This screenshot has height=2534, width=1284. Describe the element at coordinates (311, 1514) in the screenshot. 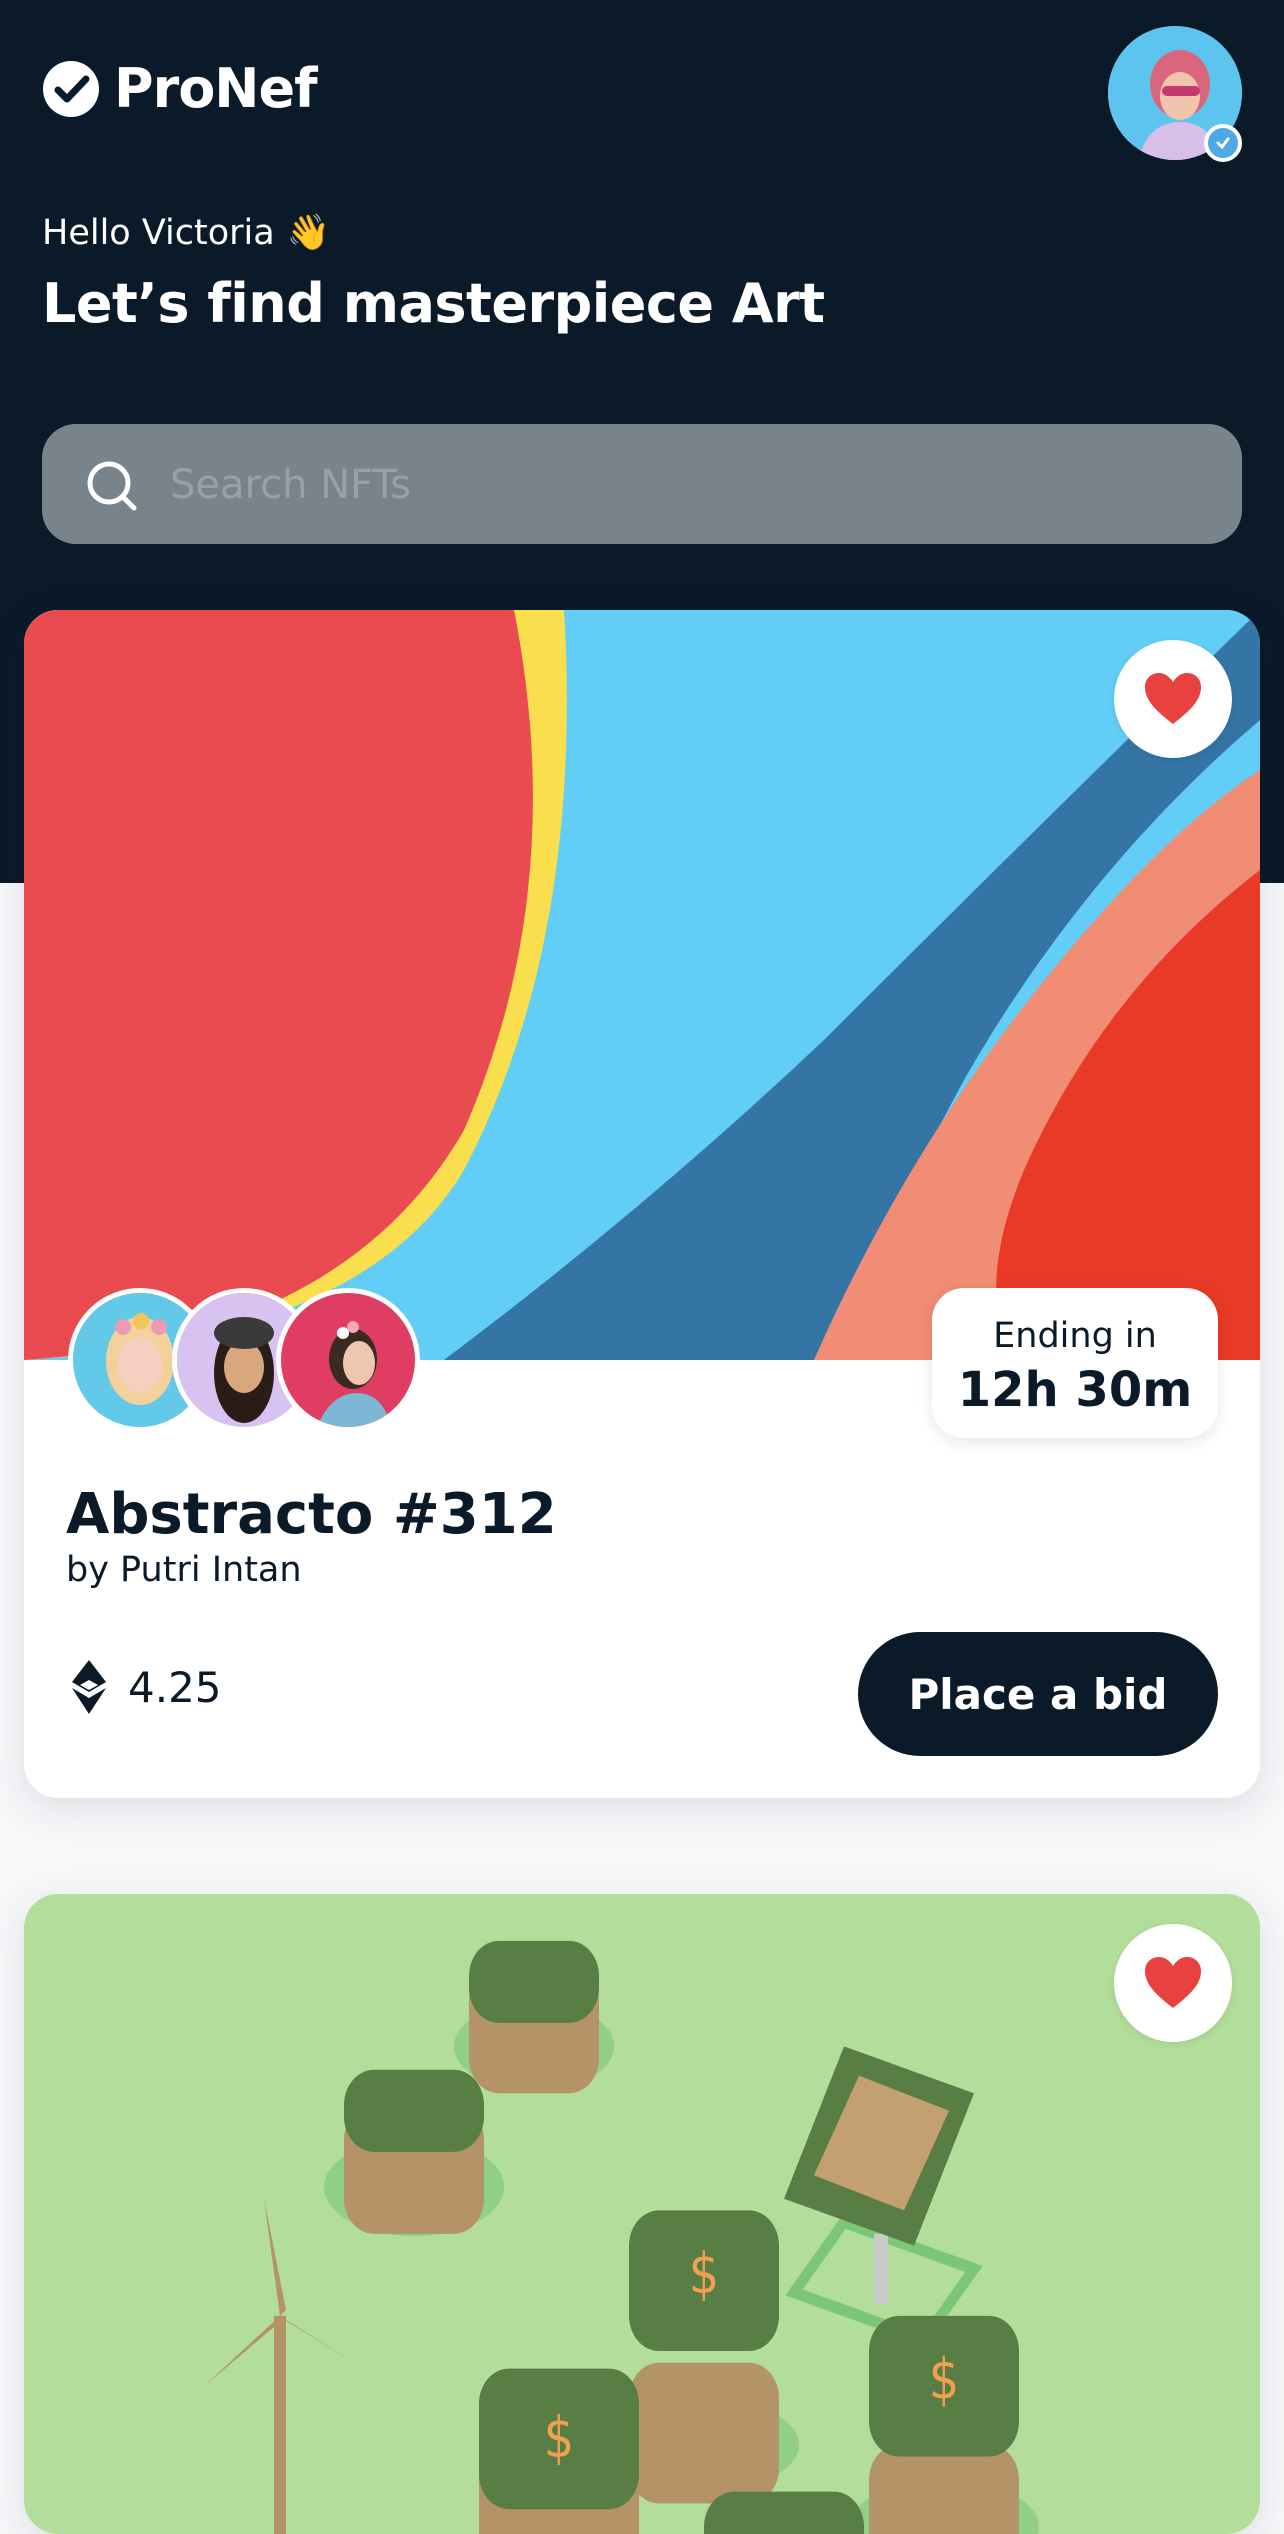

I see `nft-title: Abstracto #312` at that location.